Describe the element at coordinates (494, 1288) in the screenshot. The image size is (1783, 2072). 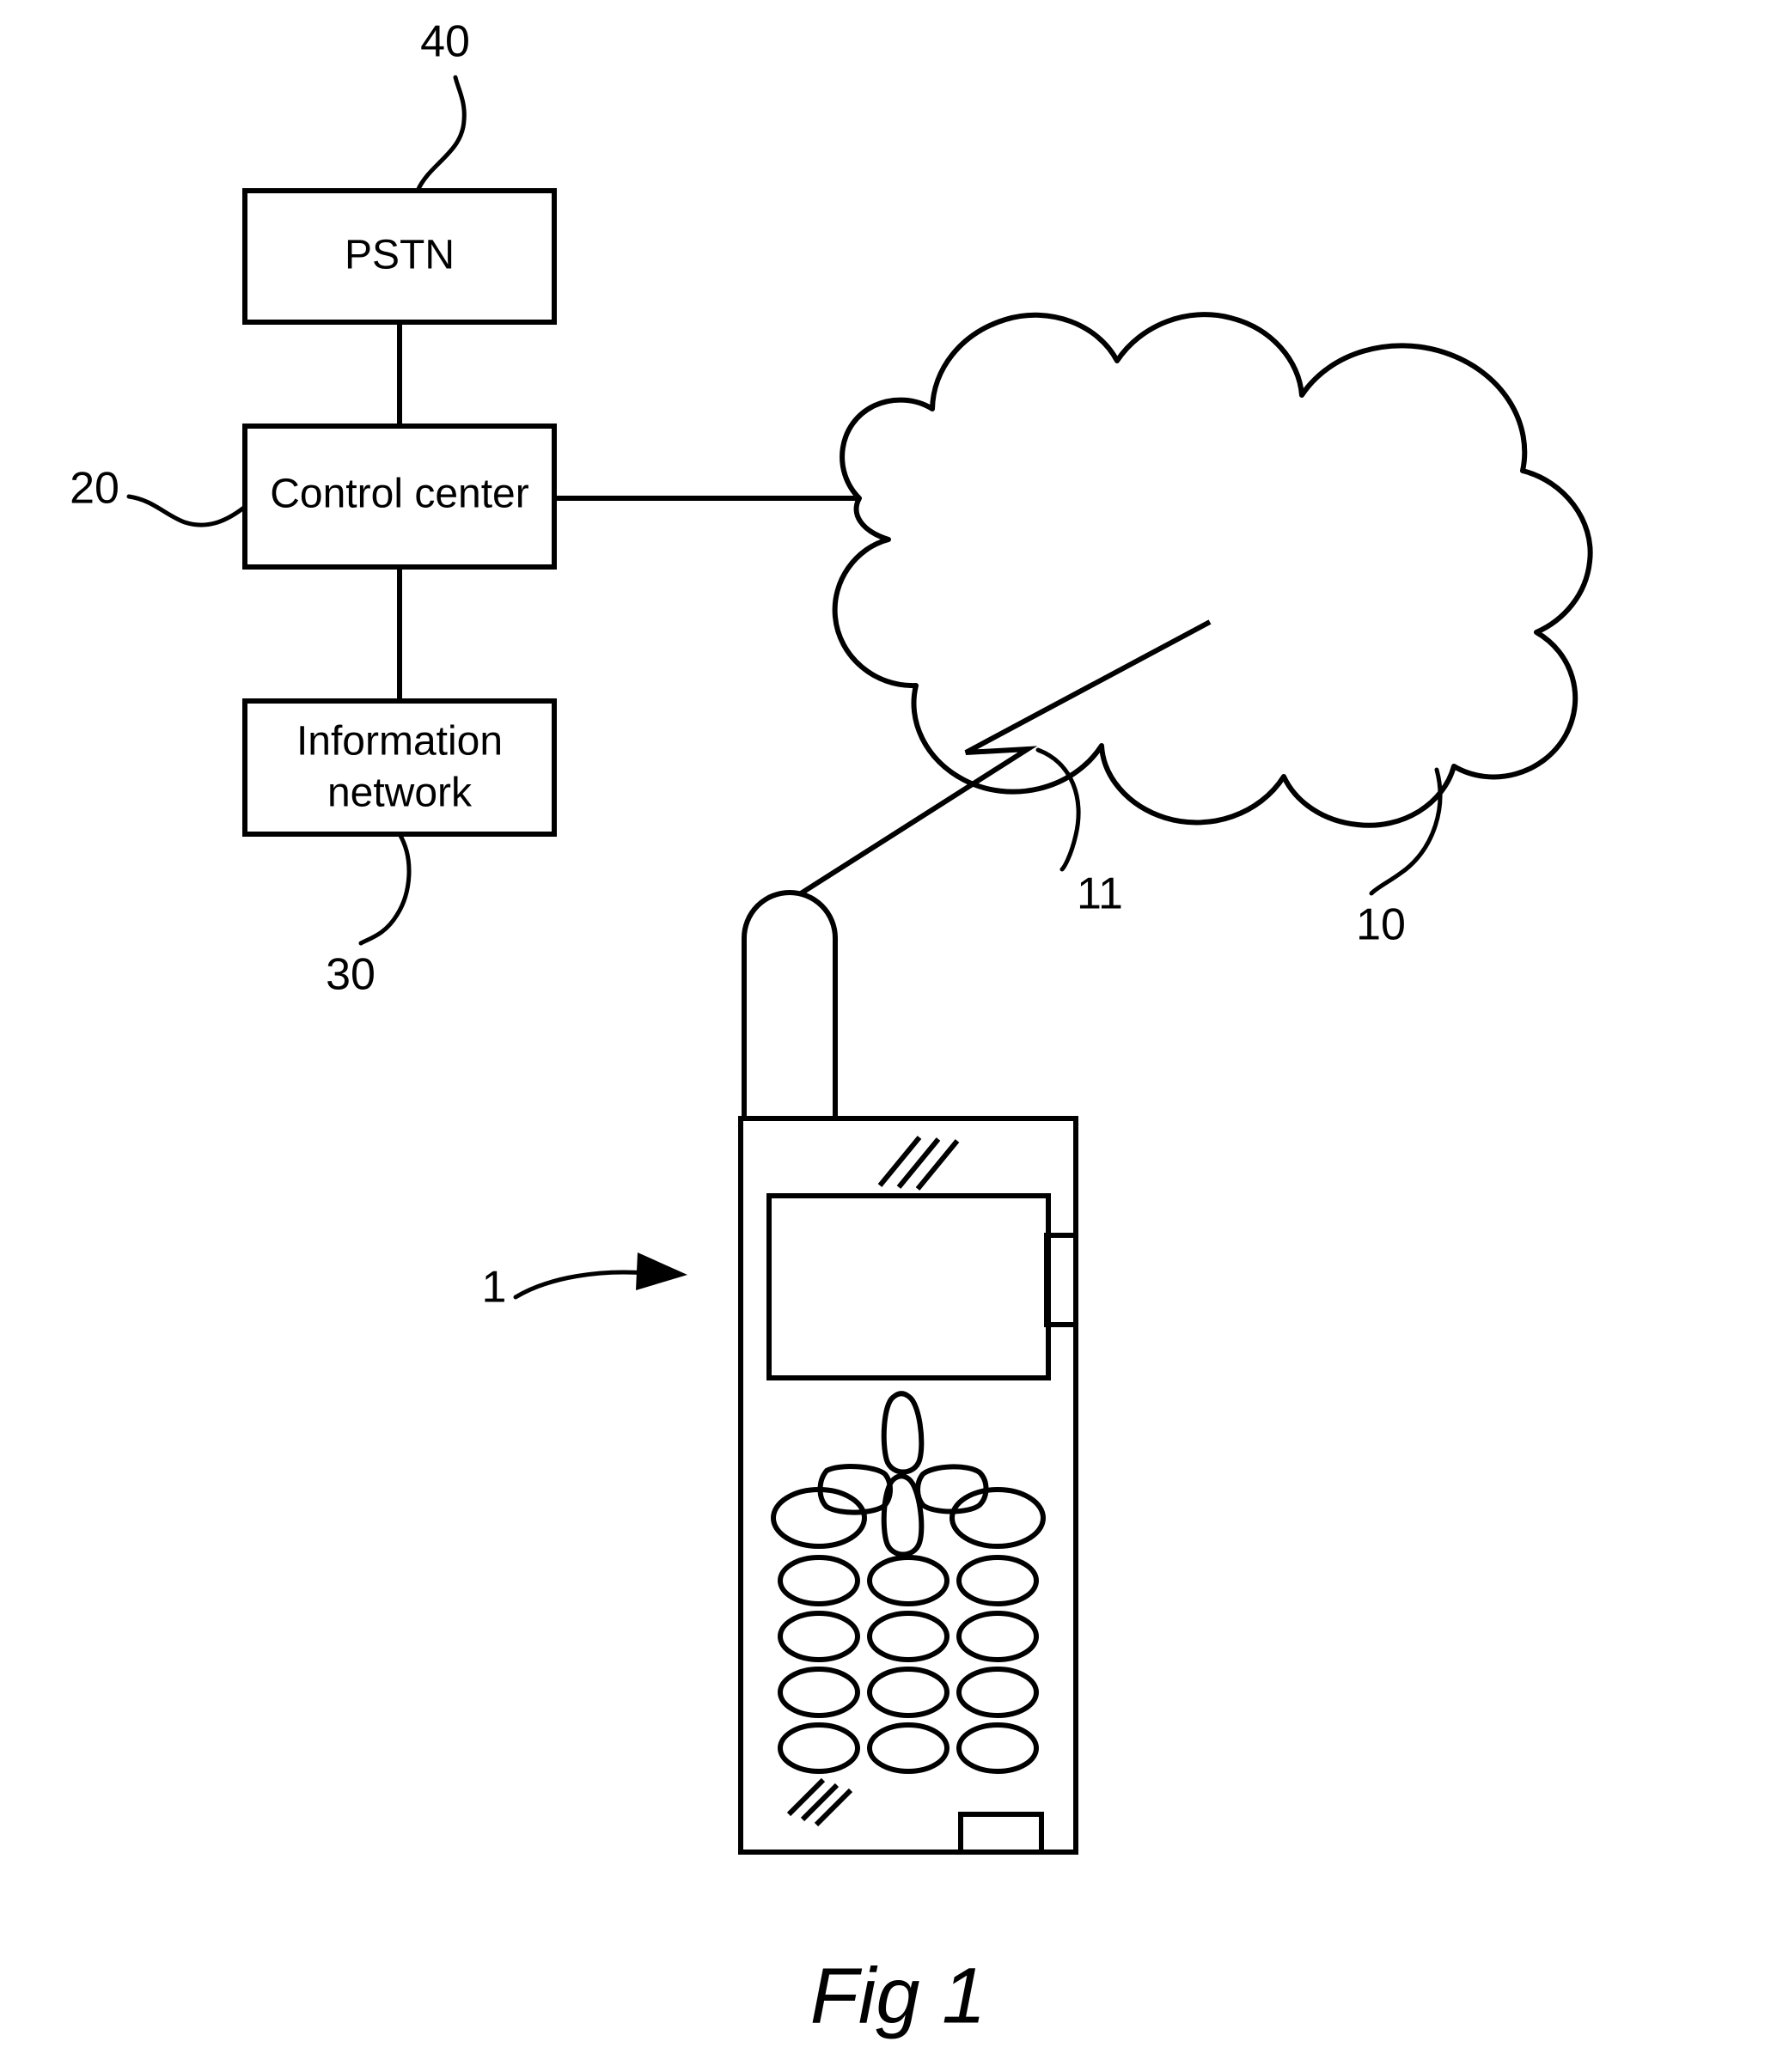
I see `reference-numeral-1: 1` at that location.